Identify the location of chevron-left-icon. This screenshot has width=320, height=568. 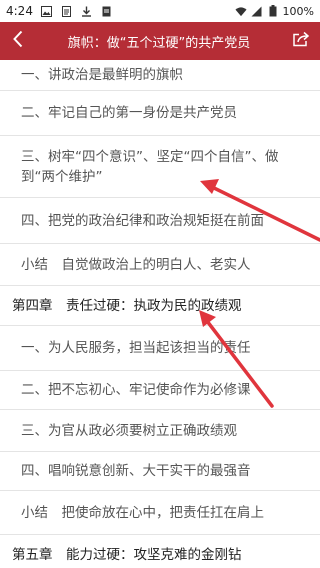
(18, 41).